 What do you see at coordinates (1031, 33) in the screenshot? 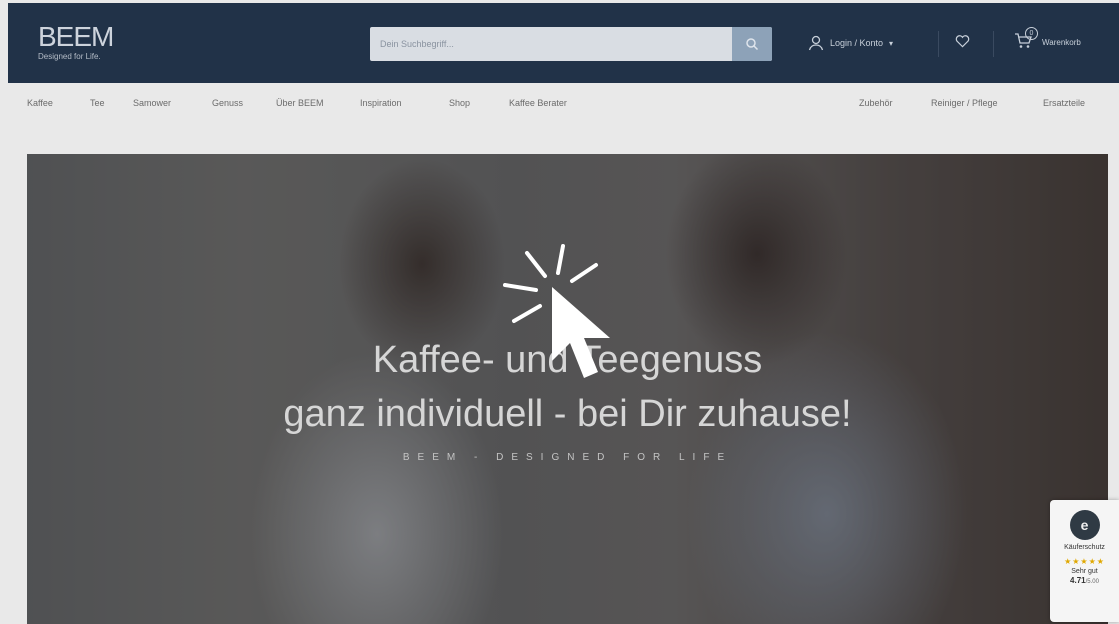
I see `cart-count-badge: 0` at bounding box center [1031, 33].